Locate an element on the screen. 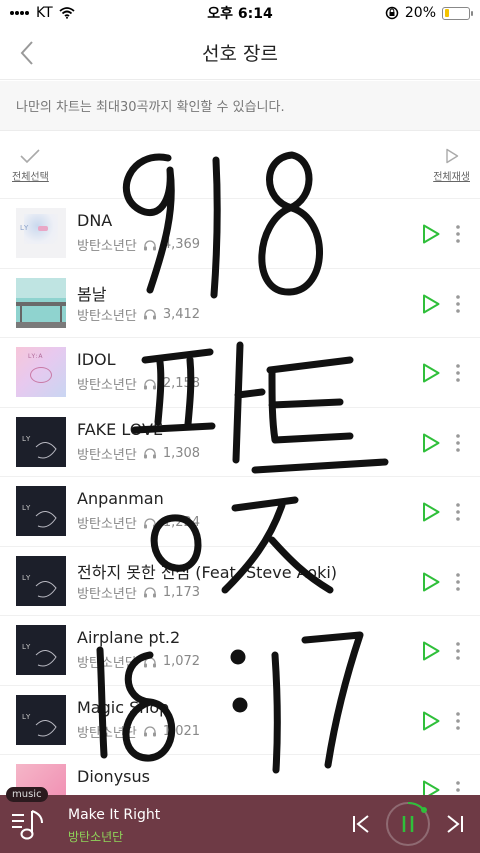 The height and width of the screenshot is (853, 480). status-right: 20% is located at coordinates (396, 13).